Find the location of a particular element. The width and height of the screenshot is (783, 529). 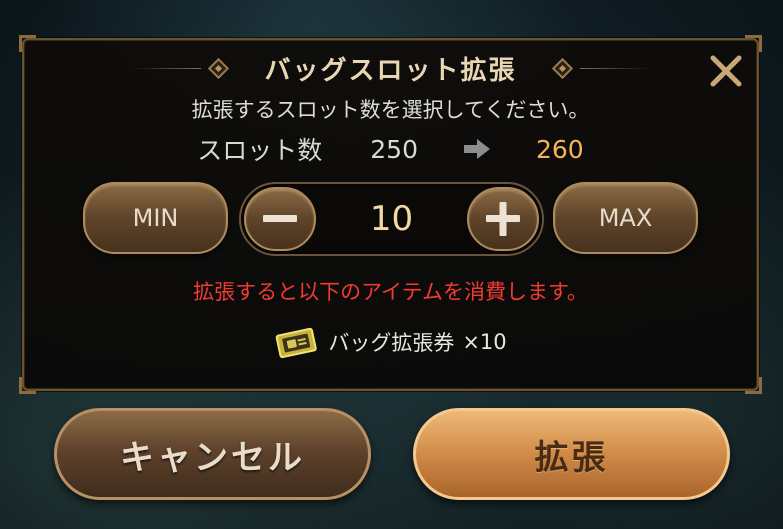

item-name: バッグ拡張券 is located at coordinates (391, 343).